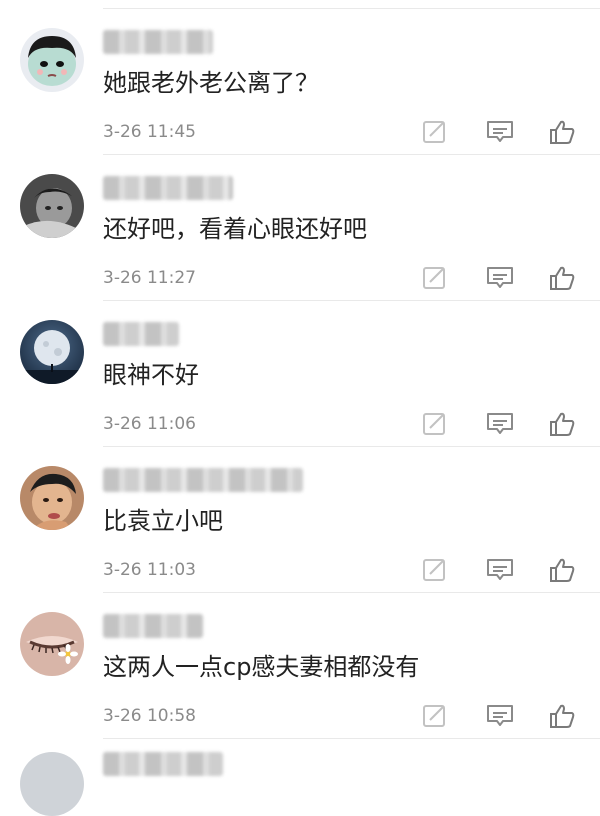 This screenshot has width=600, height=816. Describe the element at coordinates (235, 229) in the screenshot. I see `comment-text: 还好吧，看着心眼还好吧` at that location.